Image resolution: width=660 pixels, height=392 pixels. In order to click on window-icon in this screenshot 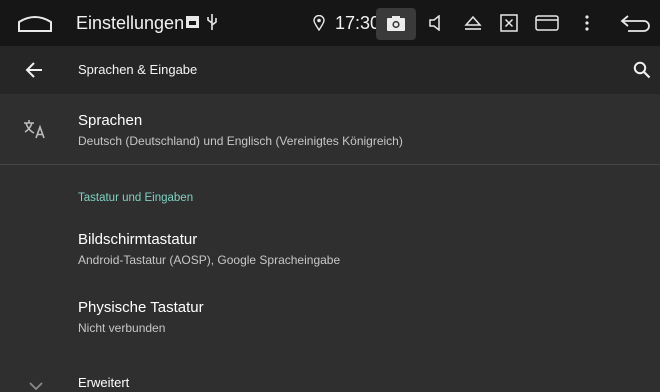, I will do `click(547, 23)`.